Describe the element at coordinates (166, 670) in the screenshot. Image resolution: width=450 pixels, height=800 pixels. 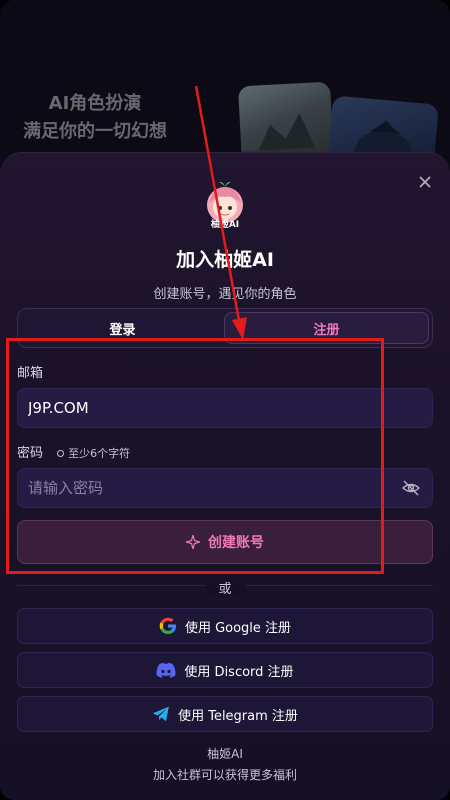
I see `discord-icon` at that location.